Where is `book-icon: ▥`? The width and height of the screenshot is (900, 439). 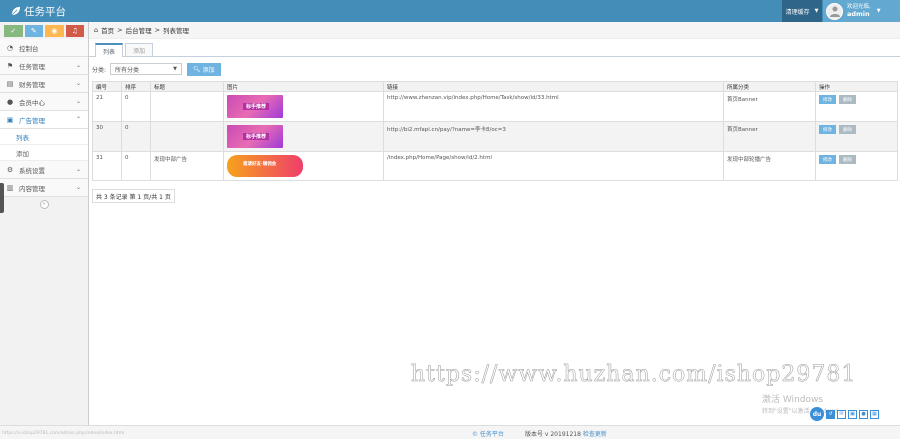
book-icon: ▥ is located at coordinates (10, 187).